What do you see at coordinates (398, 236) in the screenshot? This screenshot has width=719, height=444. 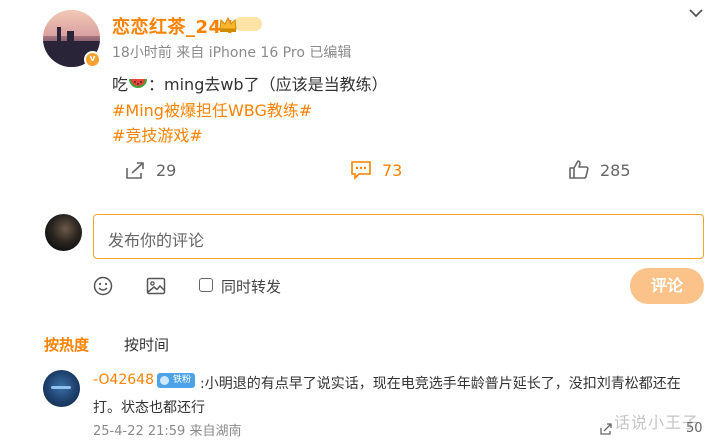 I see `comment-input: 发布你的评论` at bounding box center [398, 236].